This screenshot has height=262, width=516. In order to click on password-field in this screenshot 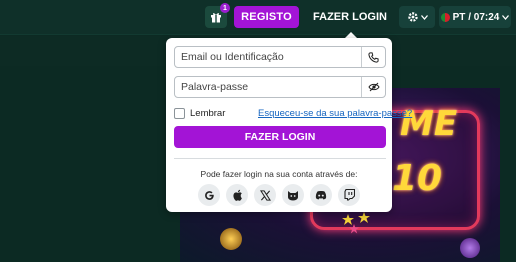, I will do `click(280, 87)`.